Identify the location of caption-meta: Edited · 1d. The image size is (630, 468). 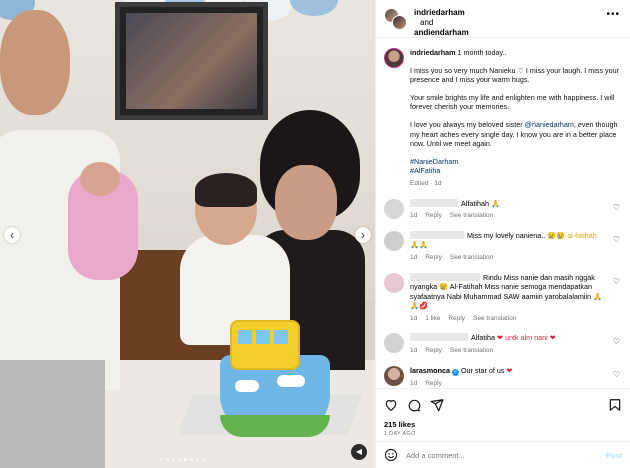
(426, 183).